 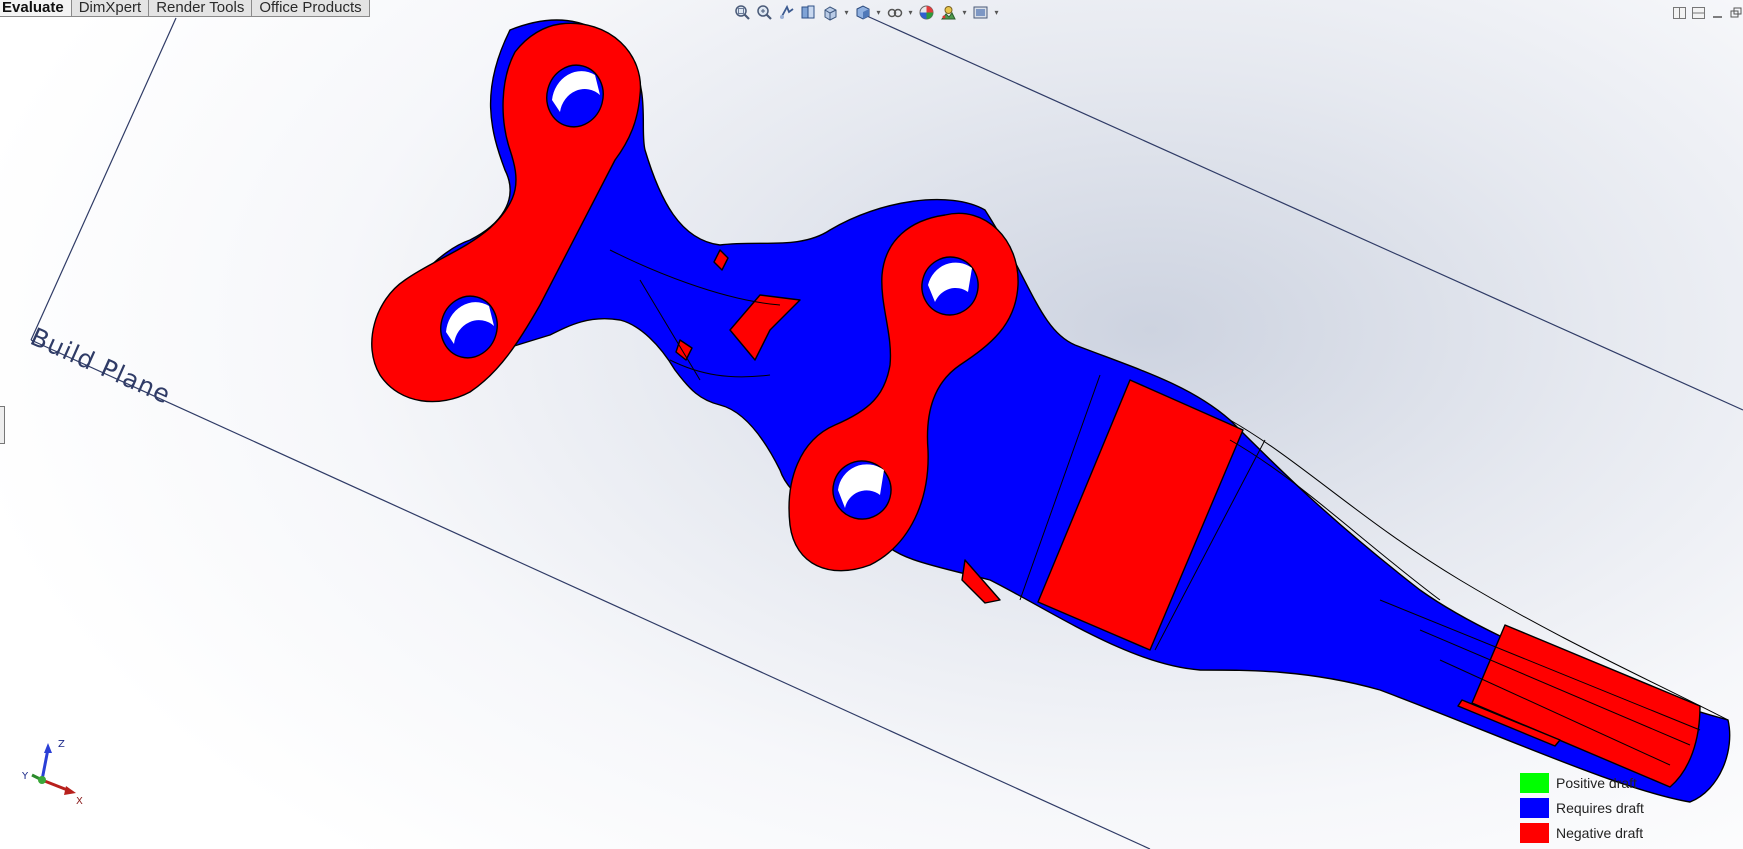 What do you see at coordinates (1600, 832) in the screenshot?
I see `legend-label-negative: Negative draft` at bounding box center [1600, 832].